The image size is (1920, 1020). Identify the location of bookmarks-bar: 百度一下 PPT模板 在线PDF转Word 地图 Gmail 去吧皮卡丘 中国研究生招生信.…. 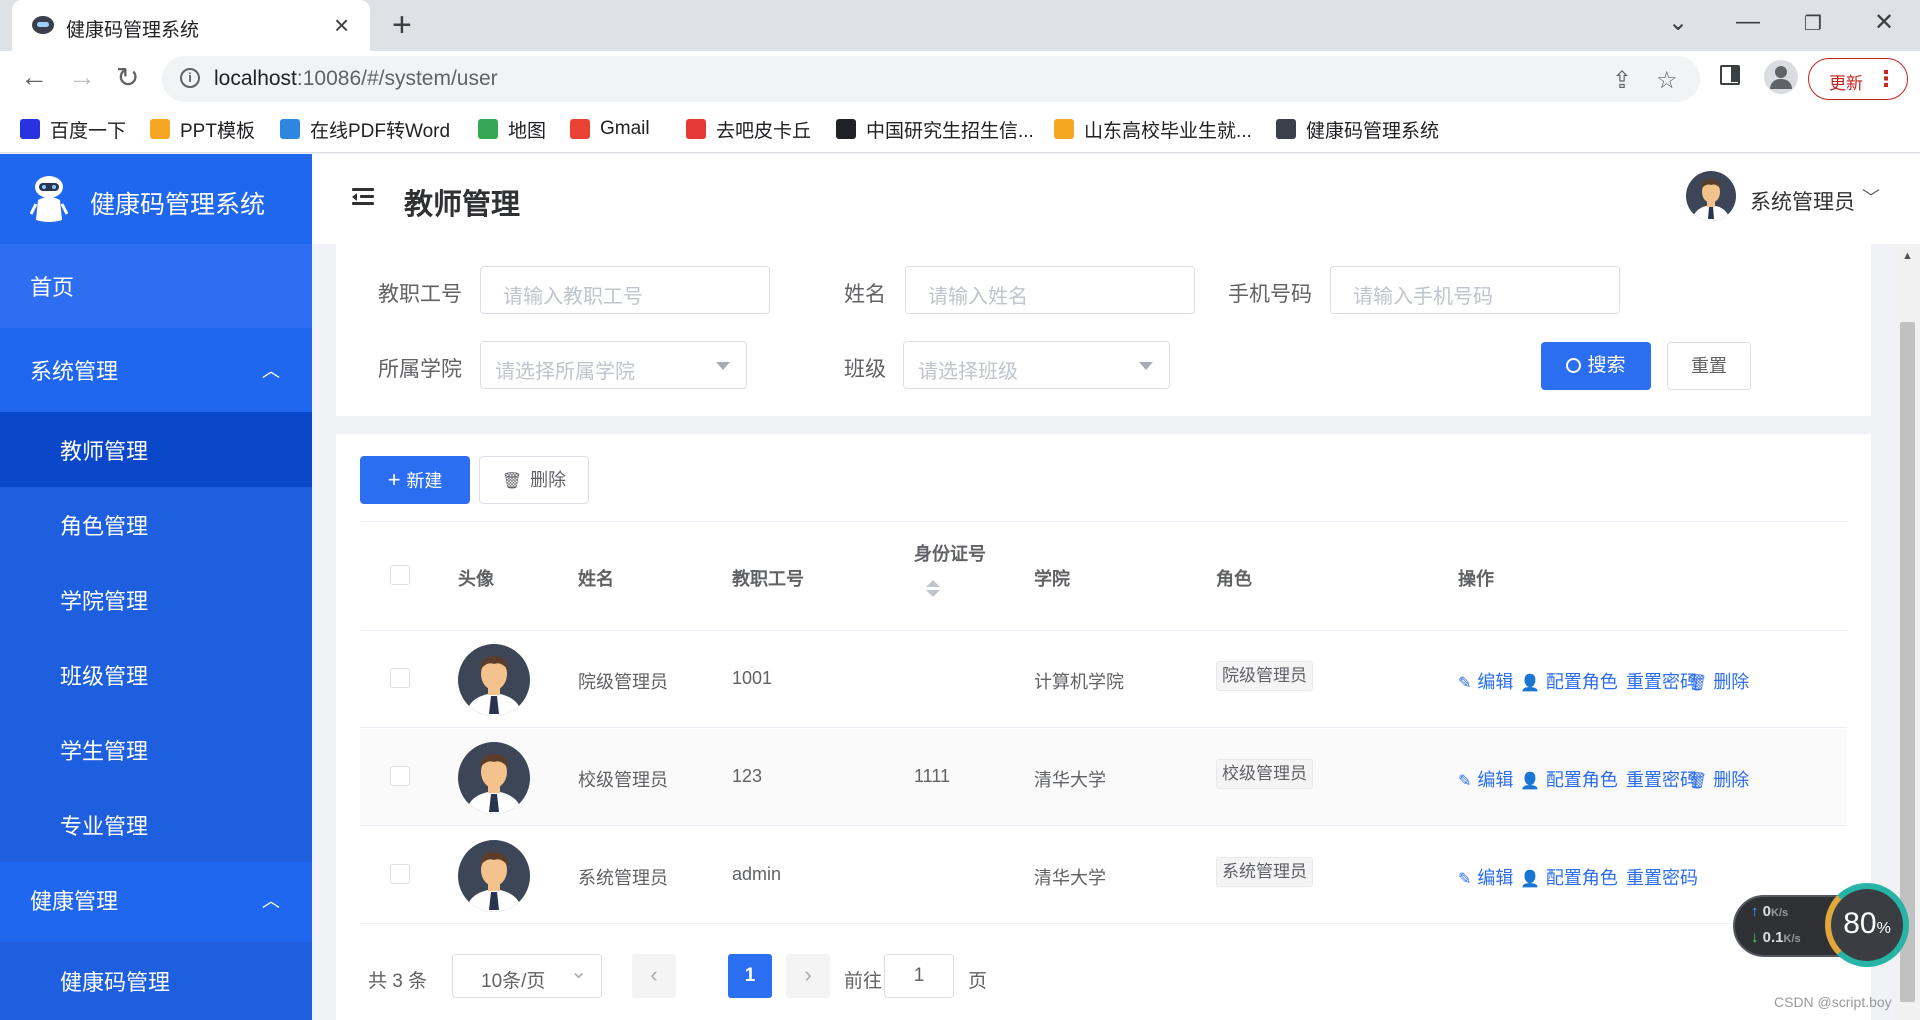
(960, 130).